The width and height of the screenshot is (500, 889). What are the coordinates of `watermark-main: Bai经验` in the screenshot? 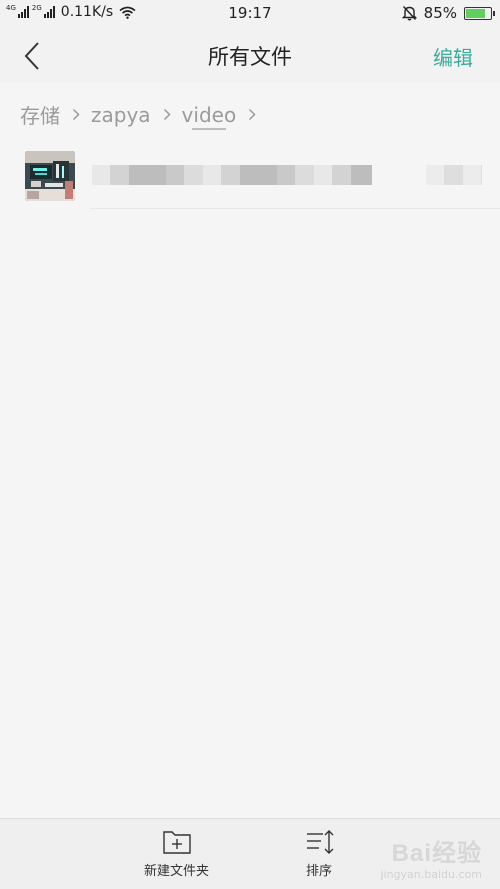 It's located at (436, 853).